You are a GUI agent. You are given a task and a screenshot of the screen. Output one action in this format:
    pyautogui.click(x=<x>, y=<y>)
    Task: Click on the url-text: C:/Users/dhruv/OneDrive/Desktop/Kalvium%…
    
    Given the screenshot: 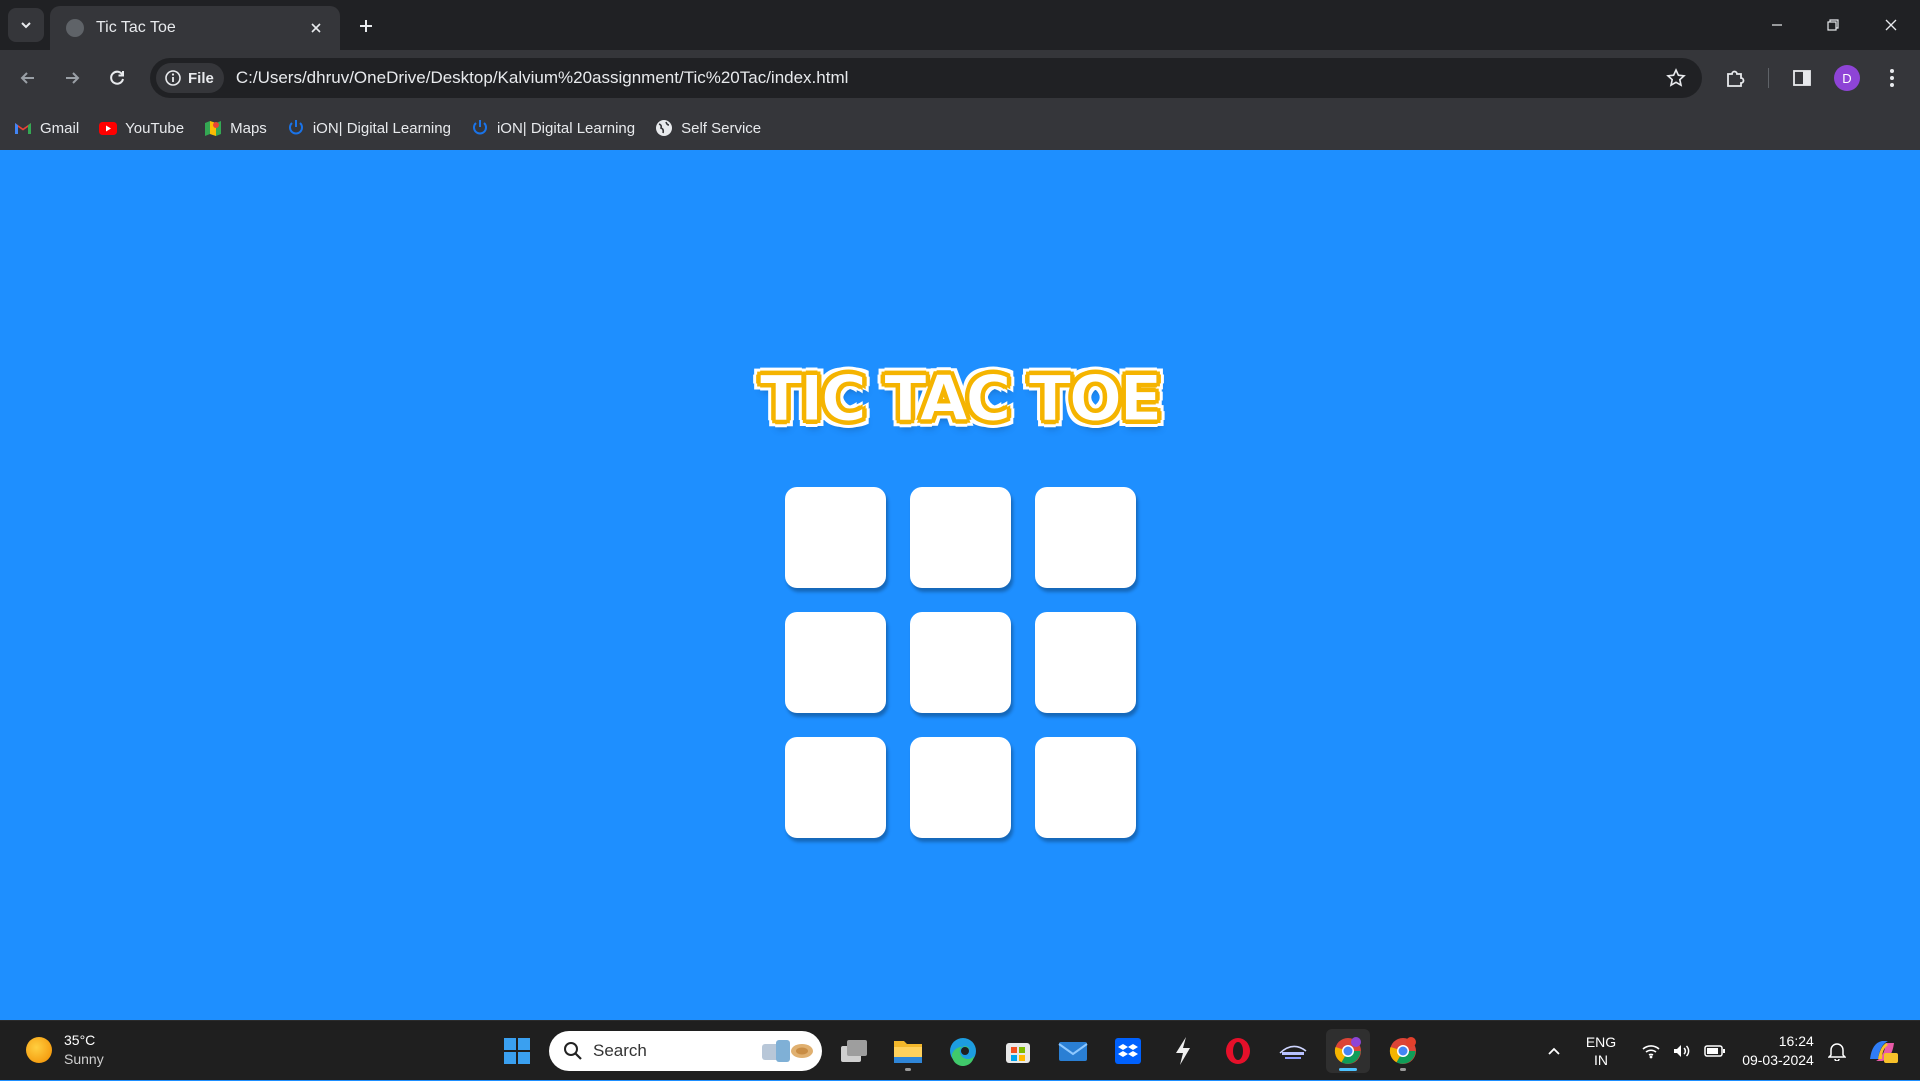 What is the action you would take?
    pyautogui.click(x=542, y=78)
    